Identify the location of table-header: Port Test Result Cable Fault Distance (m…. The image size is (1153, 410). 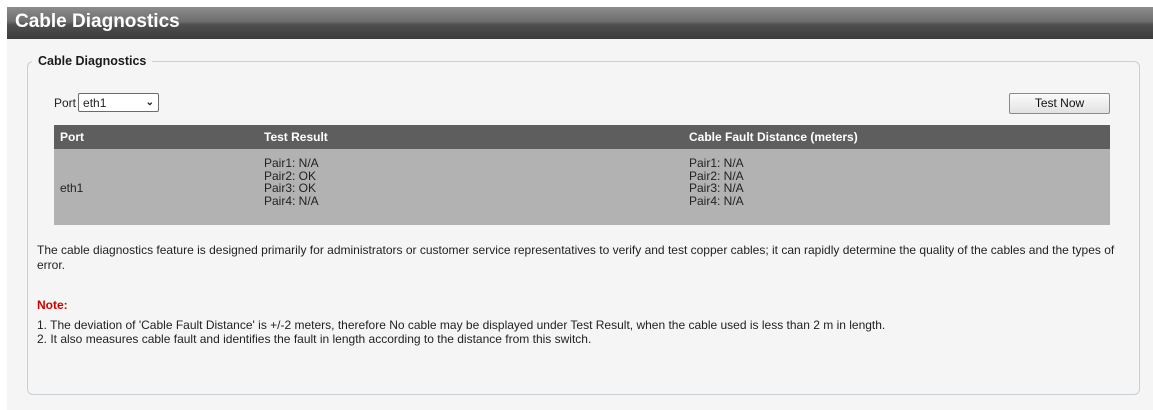
(582, 137).